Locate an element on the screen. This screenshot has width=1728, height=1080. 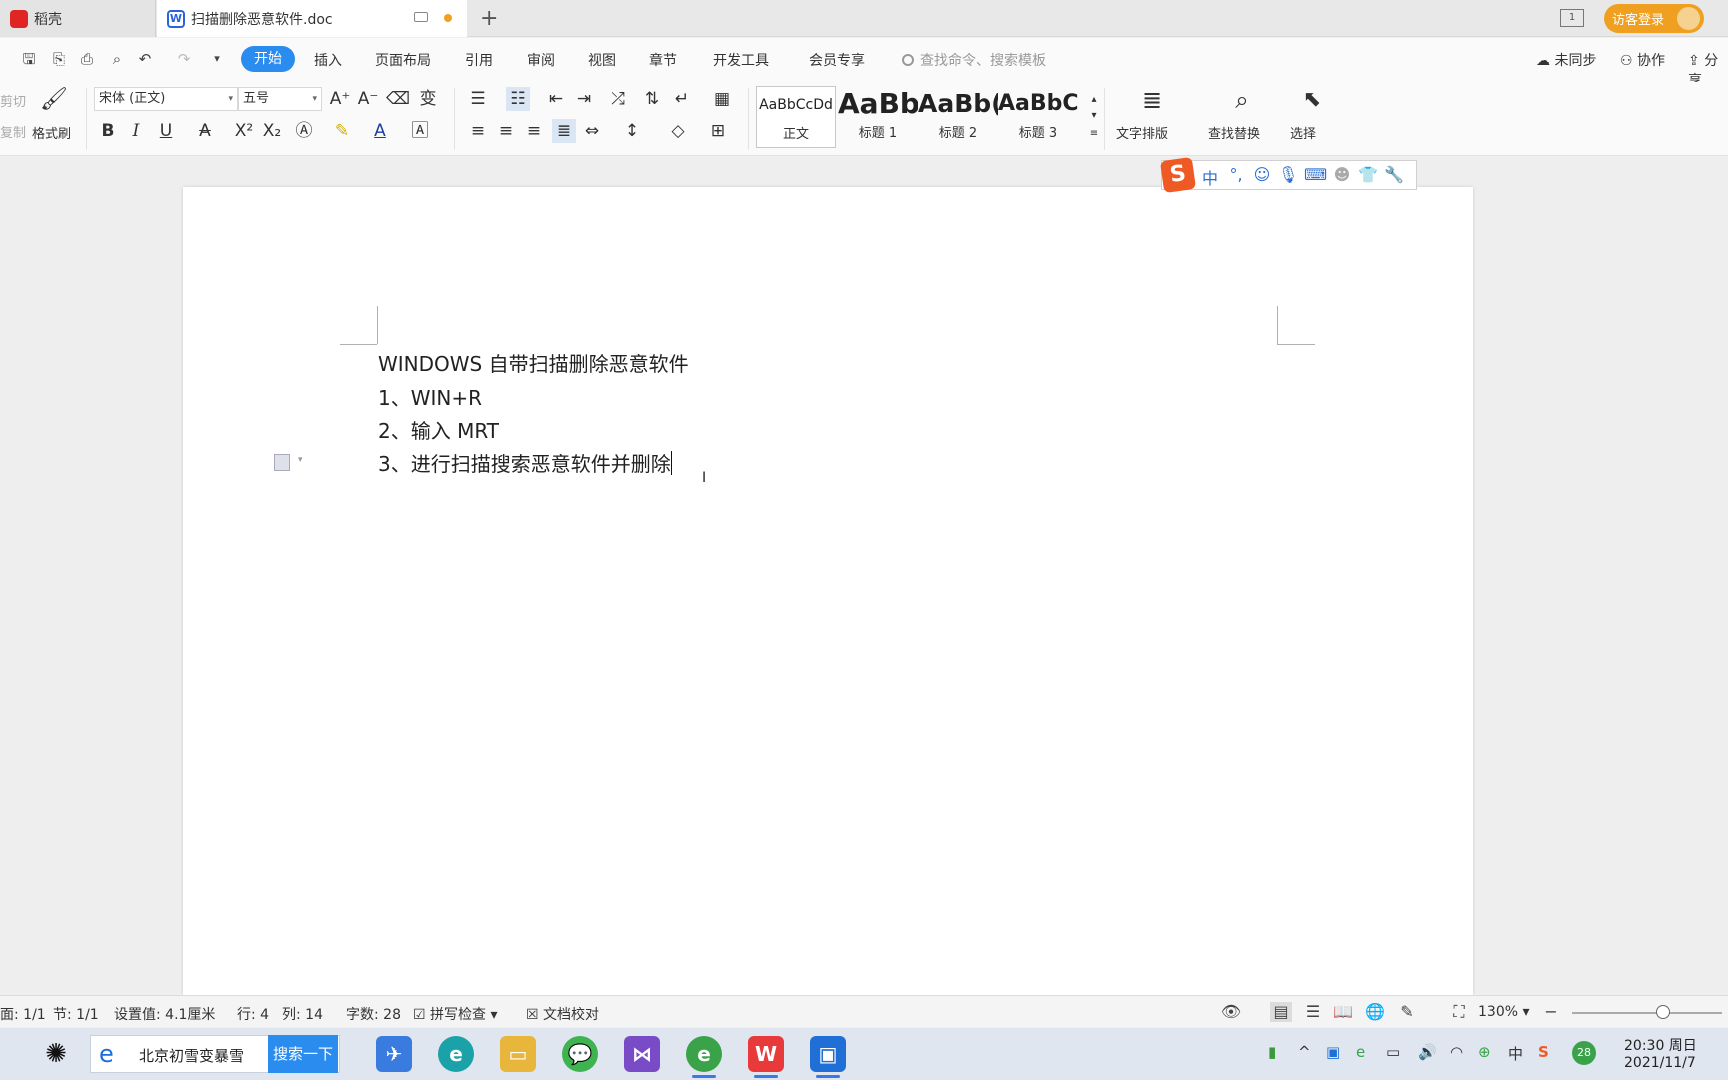
status-page: 页面: 1/1 is located at coordinates (23, 1014).